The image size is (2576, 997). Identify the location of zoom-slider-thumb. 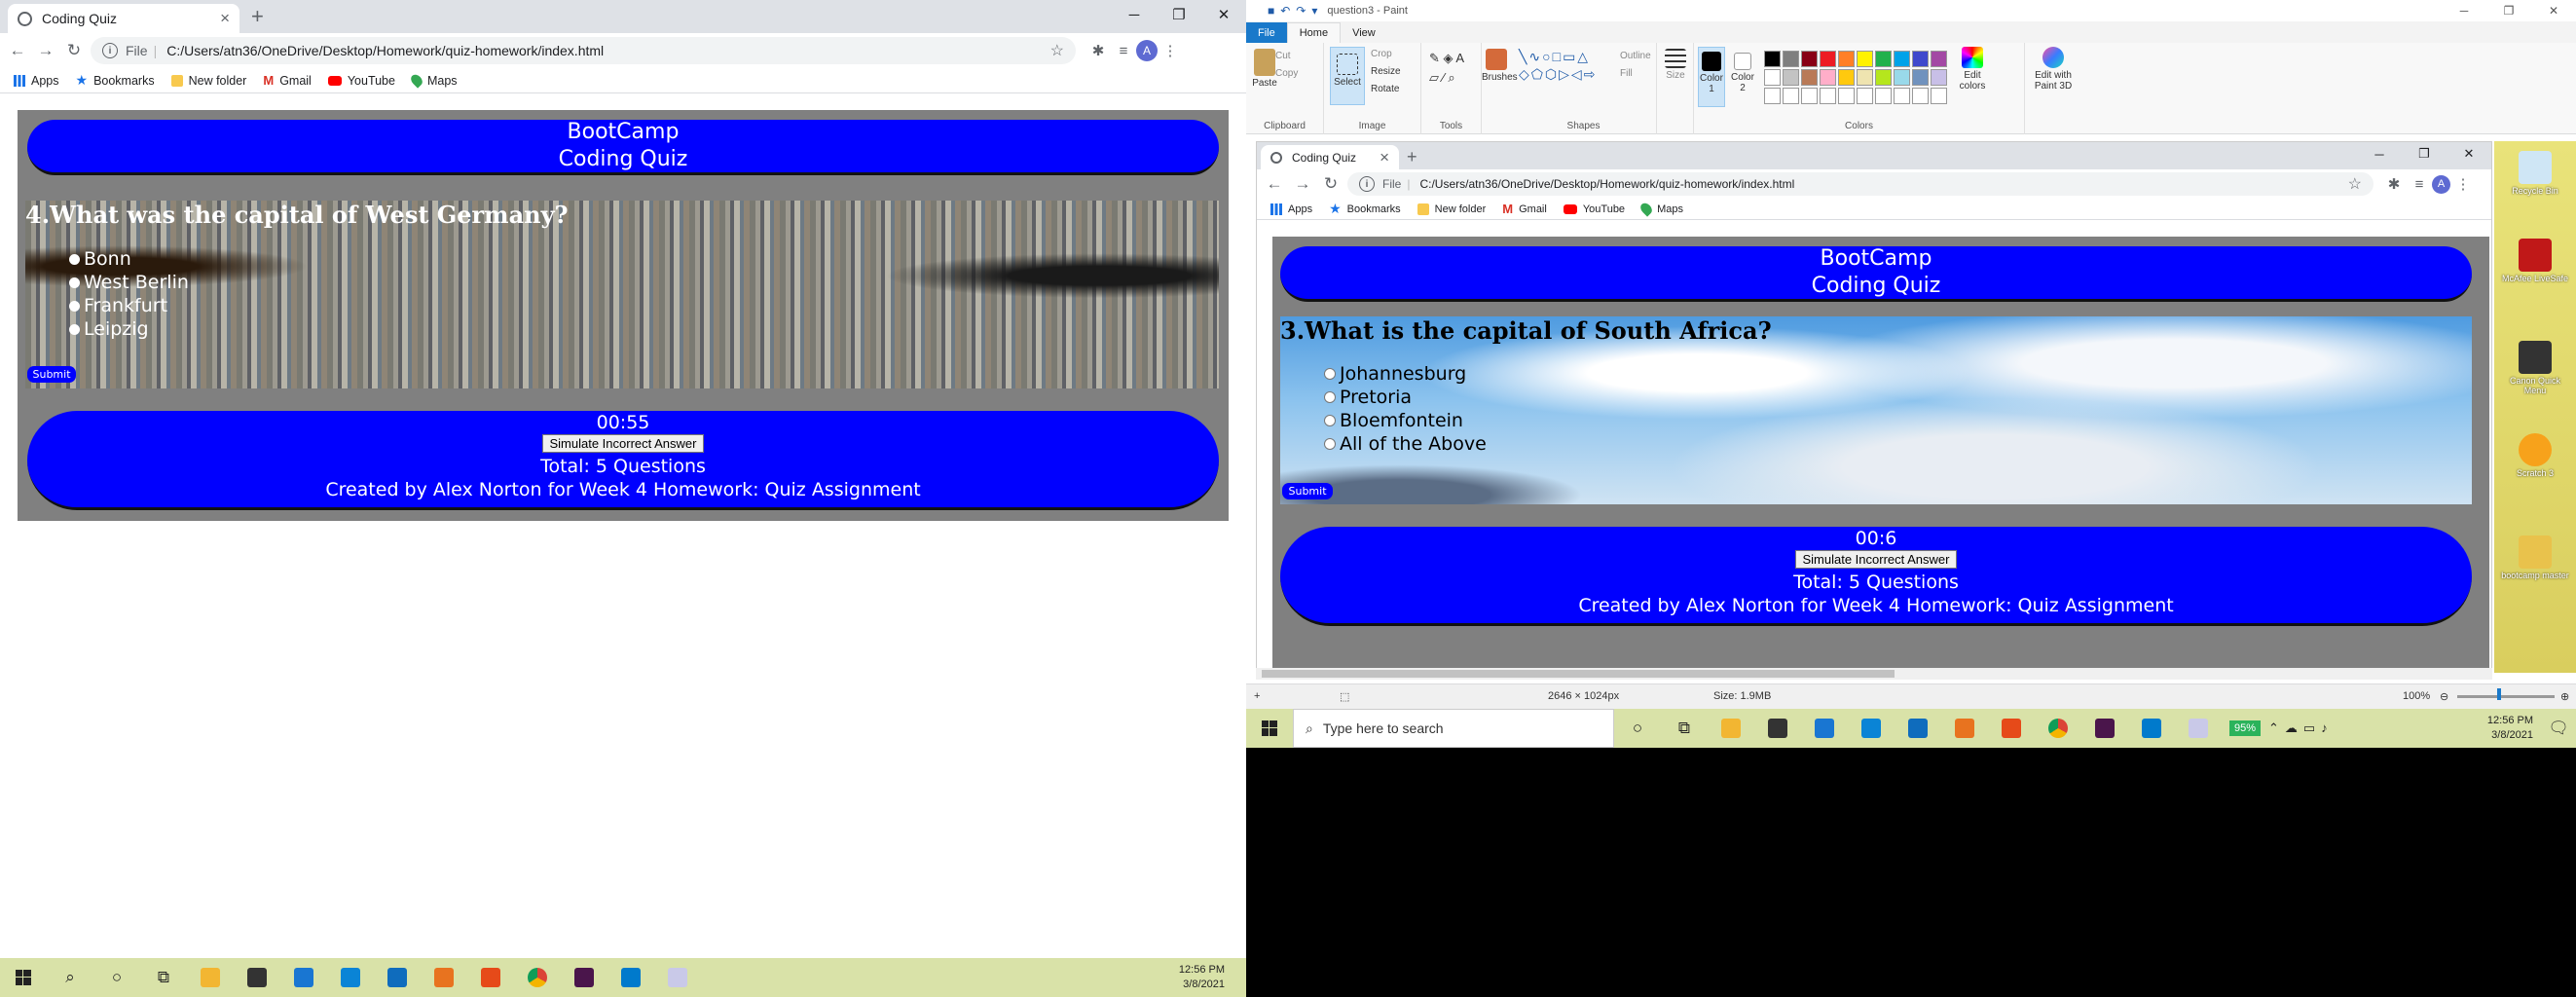
(2499, 694).